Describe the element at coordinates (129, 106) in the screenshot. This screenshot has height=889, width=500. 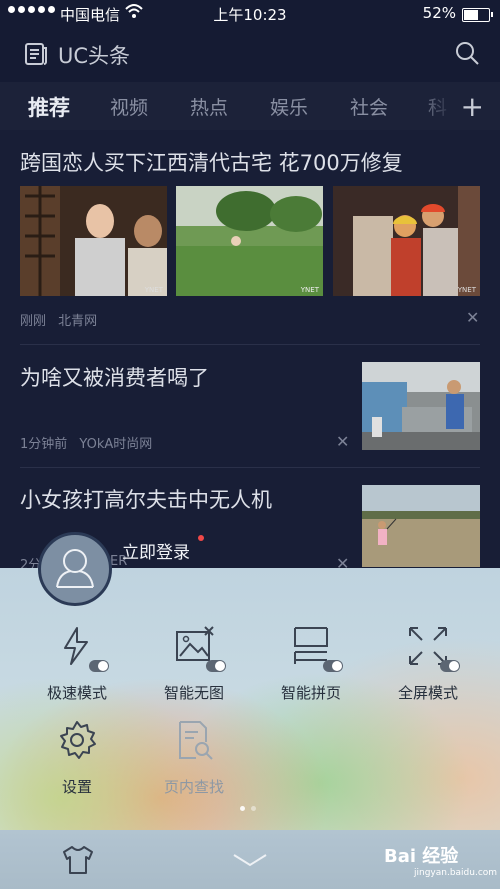
I see `tab-video: 视频` at that location.